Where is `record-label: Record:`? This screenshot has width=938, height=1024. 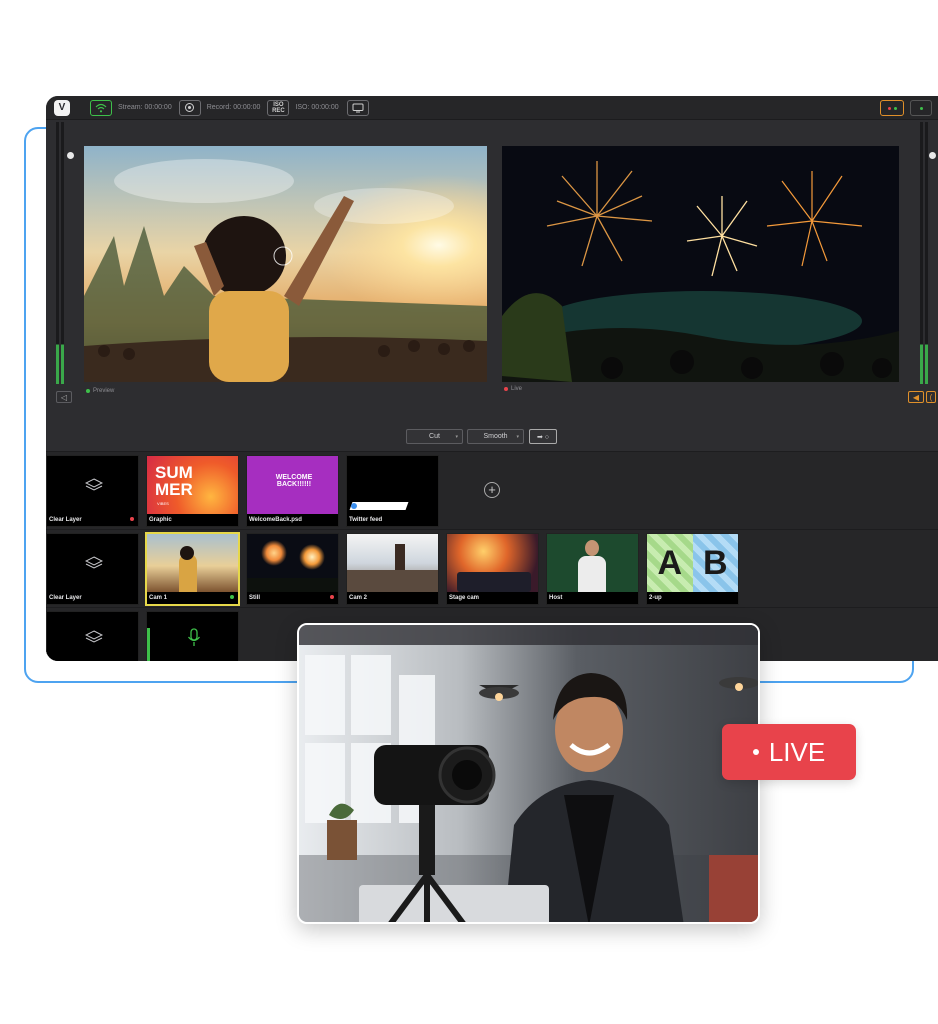 record-label: Record: is located at coordinates (219, 107).